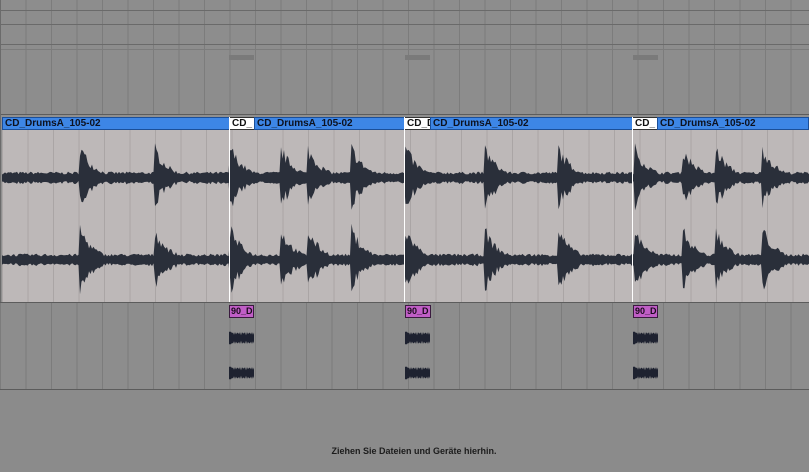 This screenshot has width=809, height=472. What do you see at coordinates (417, 123) in the screenshot?
I see `audio-clip-header: CD_D` at bounding box center [417, 123].